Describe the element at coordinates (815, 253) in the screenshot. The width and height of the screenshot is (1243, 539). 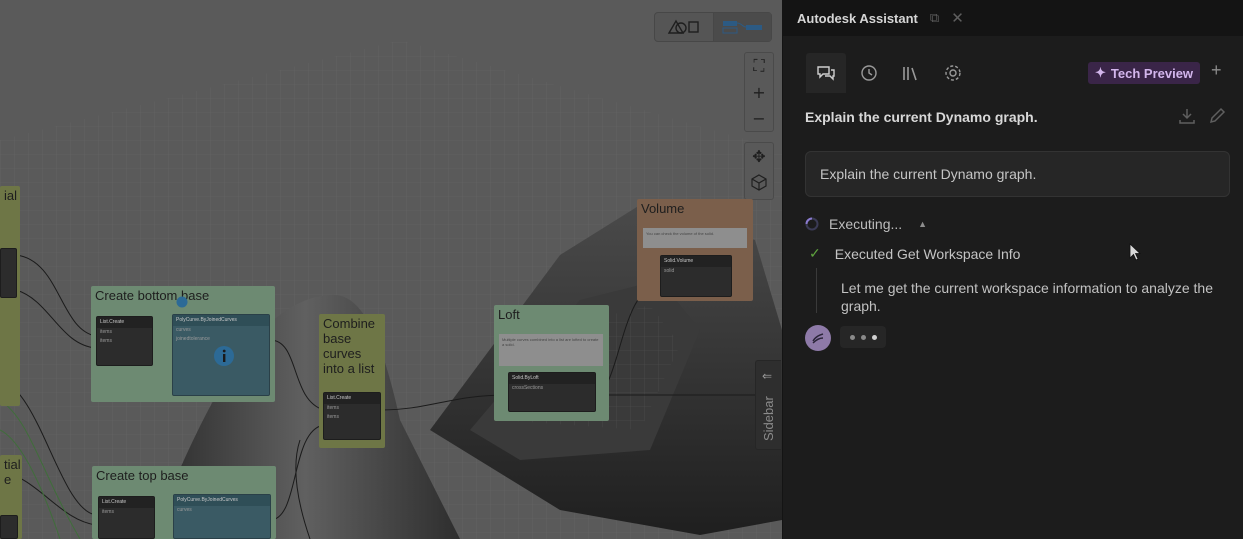
I see `checkmark-icon: ✓` at that location.